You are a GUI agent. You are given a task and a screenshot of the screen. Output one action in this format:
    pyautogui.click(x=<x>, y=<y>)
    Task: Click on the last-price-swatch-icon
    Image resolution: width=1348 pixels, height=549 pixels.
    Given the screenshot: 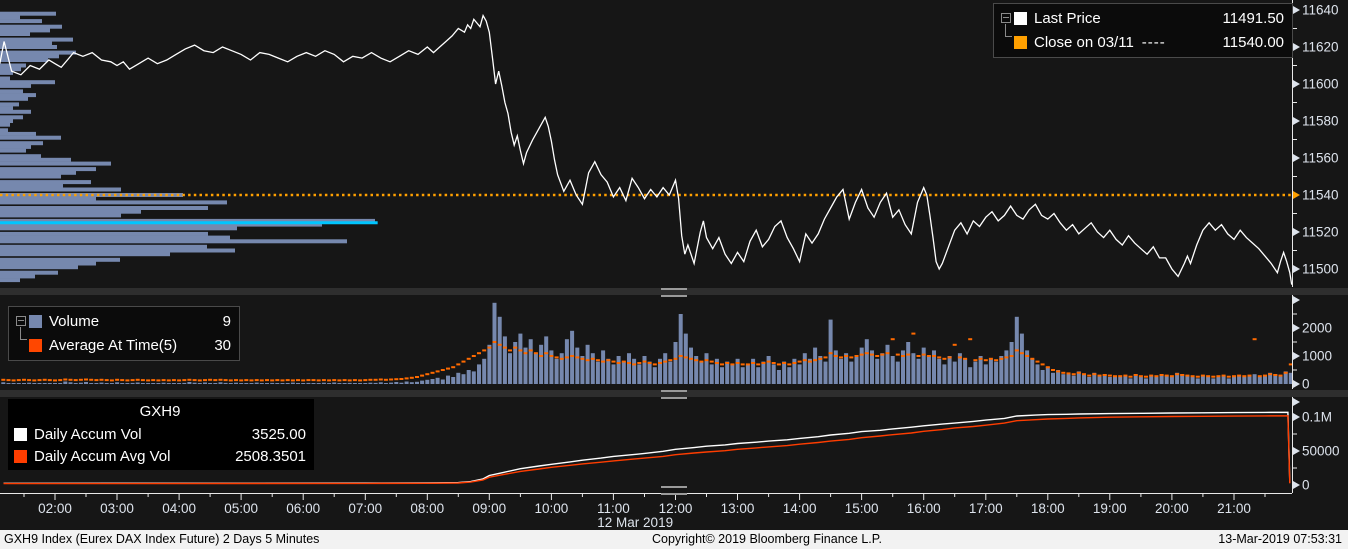 What is the action you would take?
    pyautogui.click(x=1020, y=18)
    